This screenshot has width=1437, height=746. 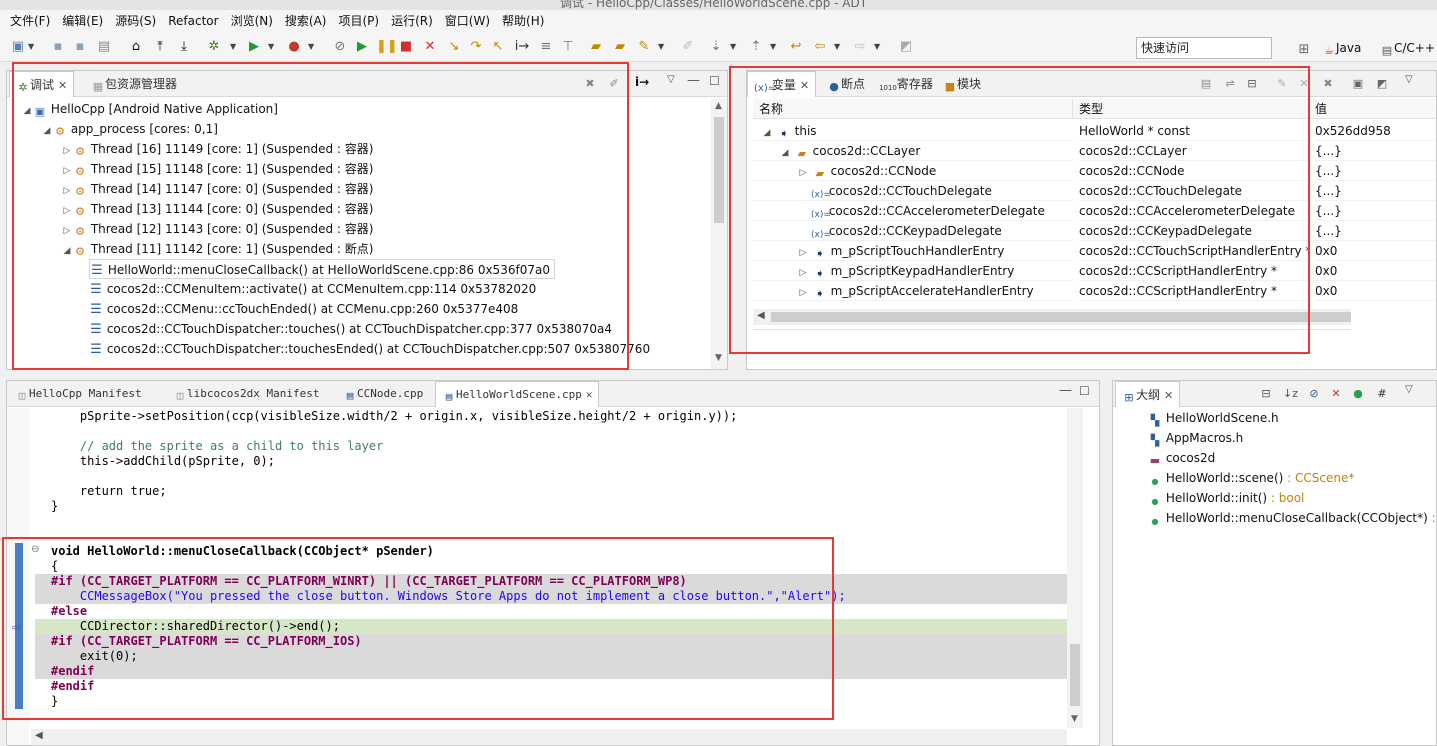 I want to click on menu-search: 搜索(A), so click(x=306, y=21).